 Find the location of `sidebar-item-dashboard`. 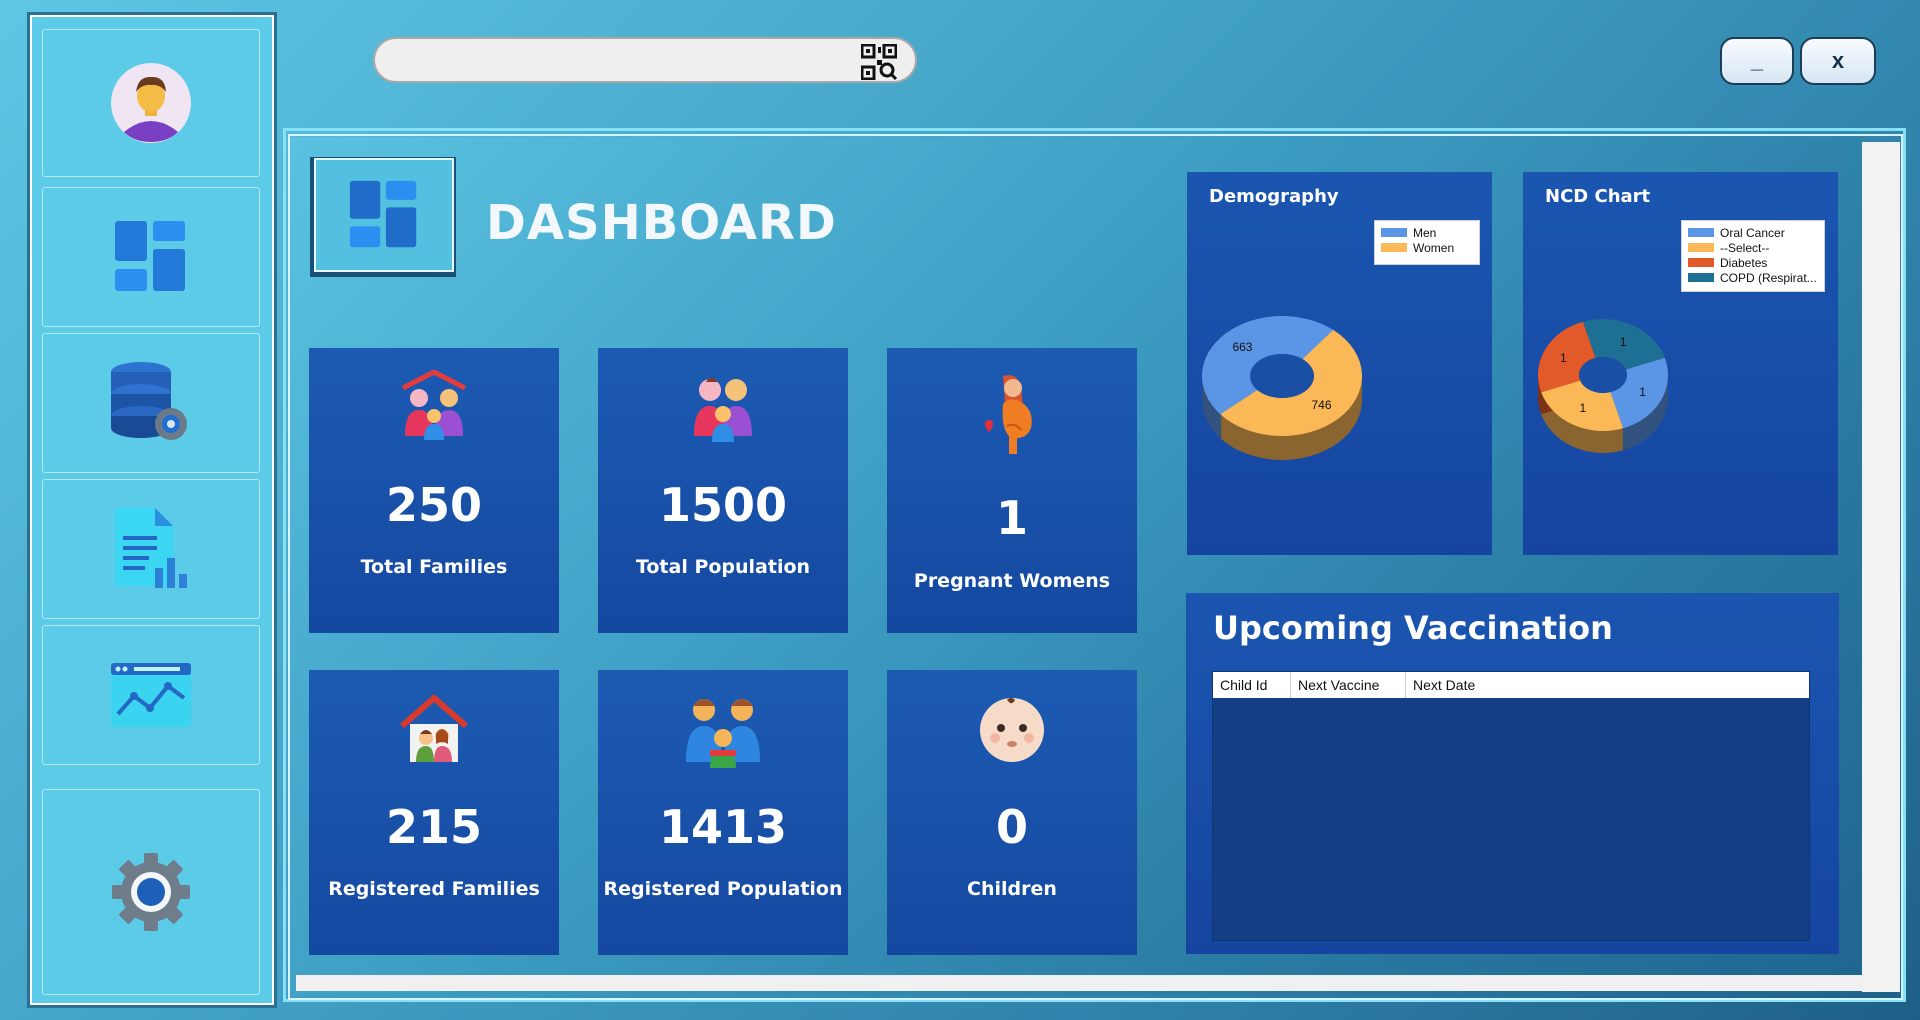

sidebar-item-dashboard is located at coordinates (151, 257).